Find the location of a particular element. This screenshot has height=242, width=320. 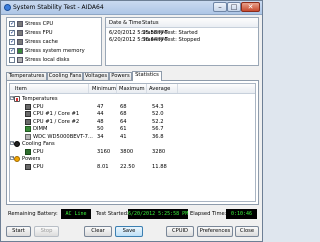

tab-voltages: Voltages is located at coordinates (96, 76).